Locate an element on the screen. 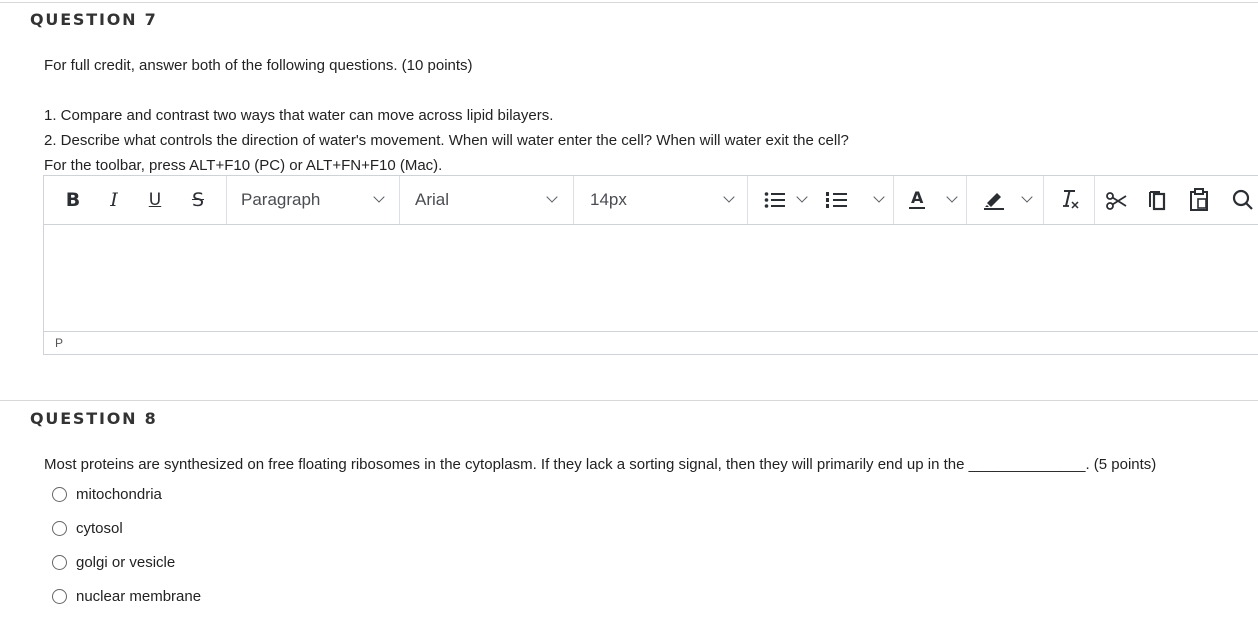 This screenshot has width=1258, height=625. paragraph-dropdown: Paragraph is located at coordinates (313, 200).